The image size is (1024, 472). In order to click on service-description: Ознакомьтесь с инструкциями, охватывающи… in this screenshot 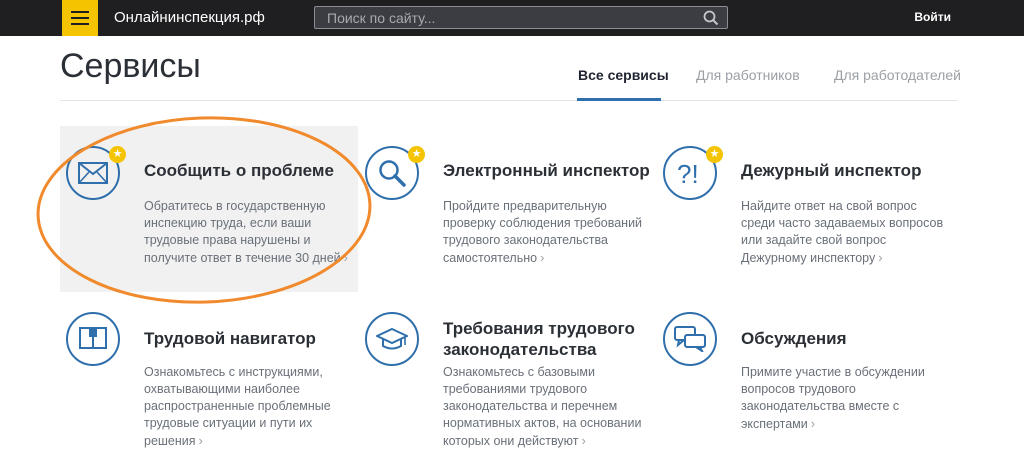, I will do `click(237, 406)`.